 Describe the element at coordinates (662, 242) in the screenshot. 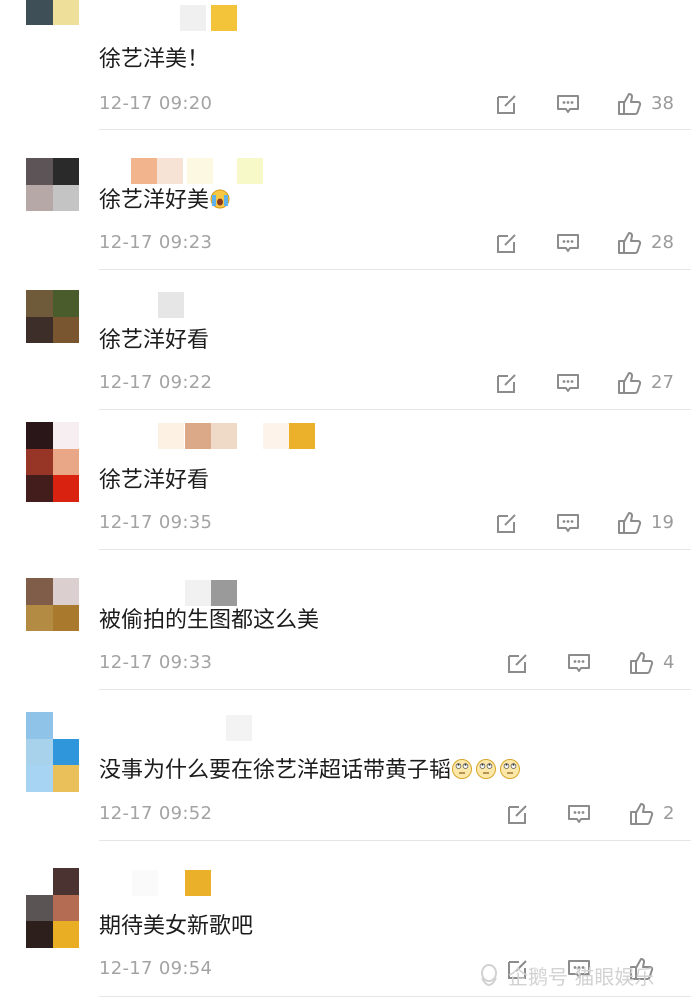

I see `like-count: 28` at that location.